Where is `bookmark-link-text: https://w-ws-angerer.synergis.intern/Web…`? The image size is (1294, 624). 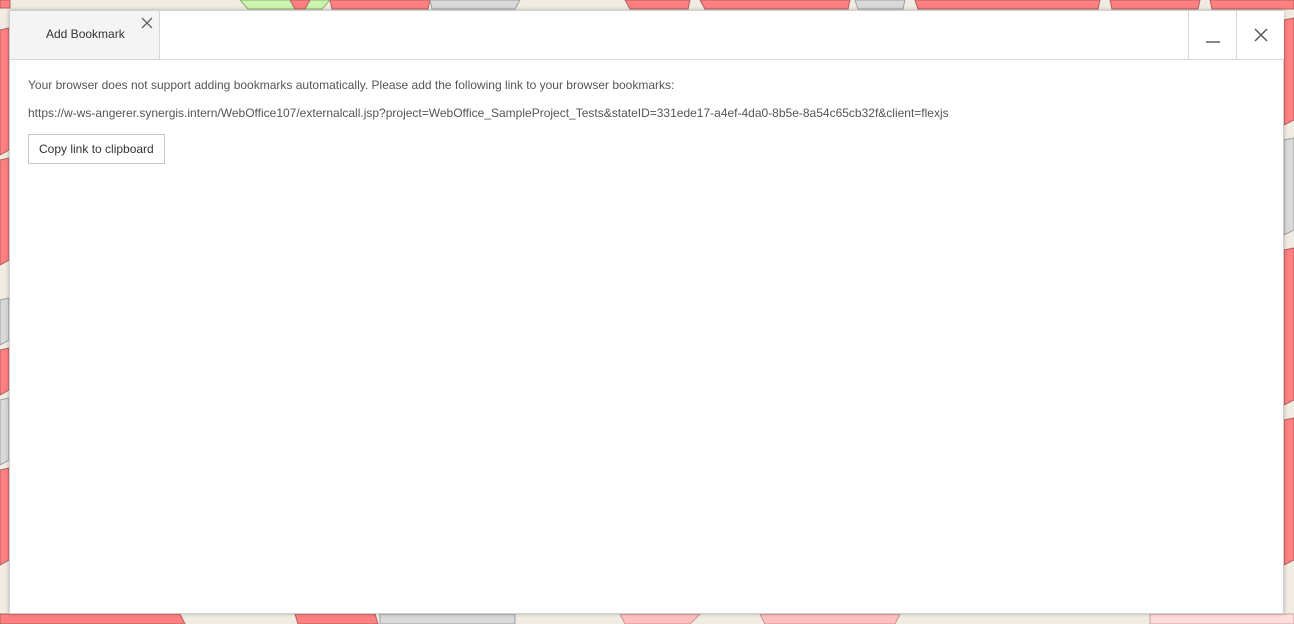
bookmark-link-text: https://w-ws-angerer.synergis.intern/Web… is located at coordinates (488, 113).